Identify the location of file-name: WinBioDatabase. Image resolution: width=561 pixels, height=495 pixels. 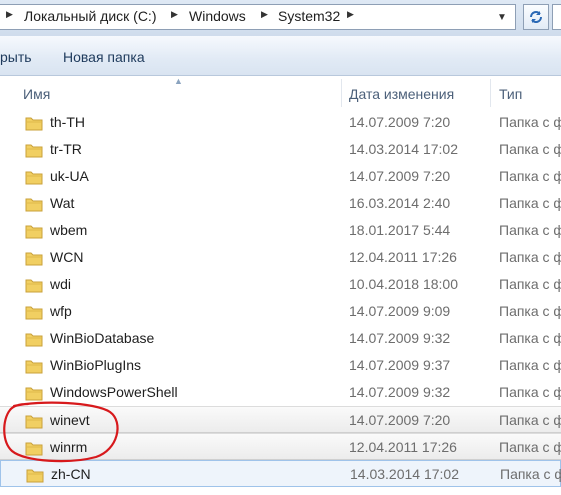
(102, 338).